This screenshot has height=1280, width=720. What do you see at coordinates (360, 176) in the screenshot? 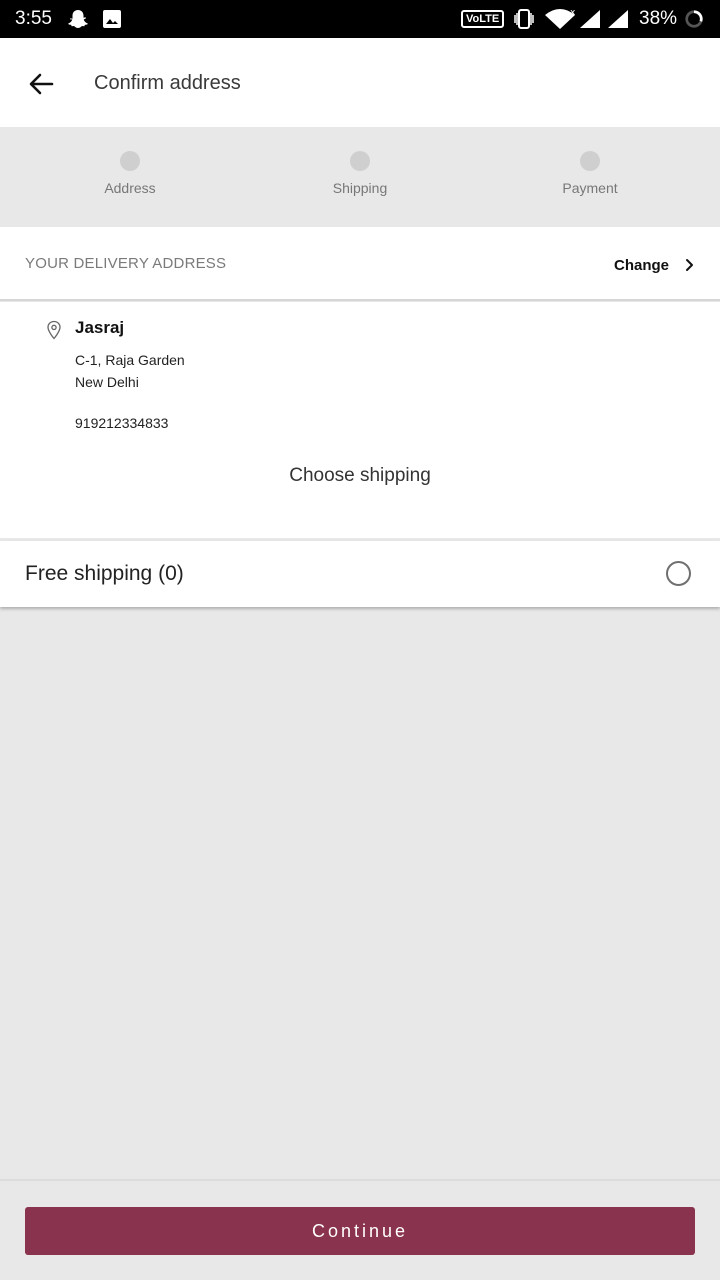
I see `checkout-stepper` at bounding box center [360, 176].